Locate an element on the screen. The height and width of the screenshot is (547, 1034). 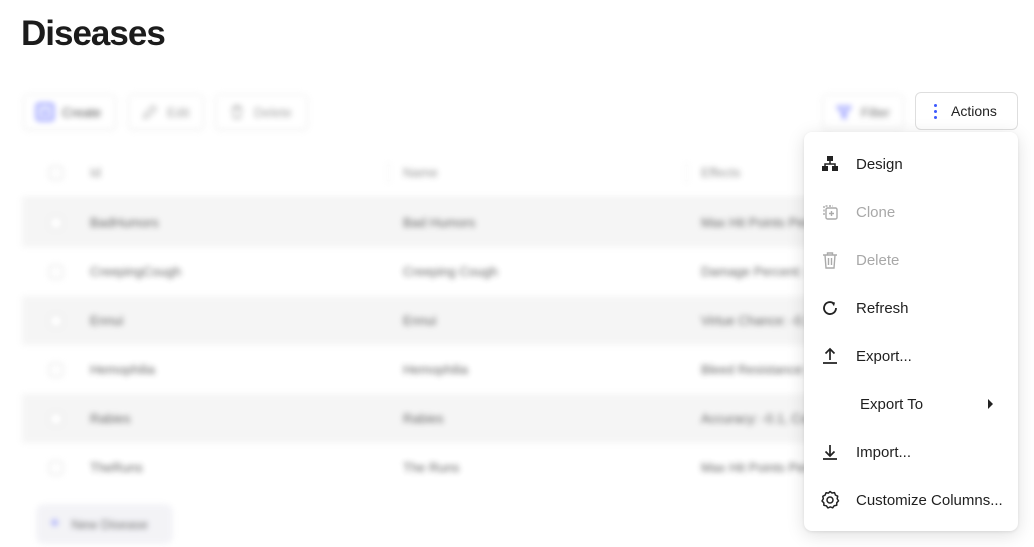
cell-effects: Virtue Chance: -0.1 is located at coordinates (757, 320).